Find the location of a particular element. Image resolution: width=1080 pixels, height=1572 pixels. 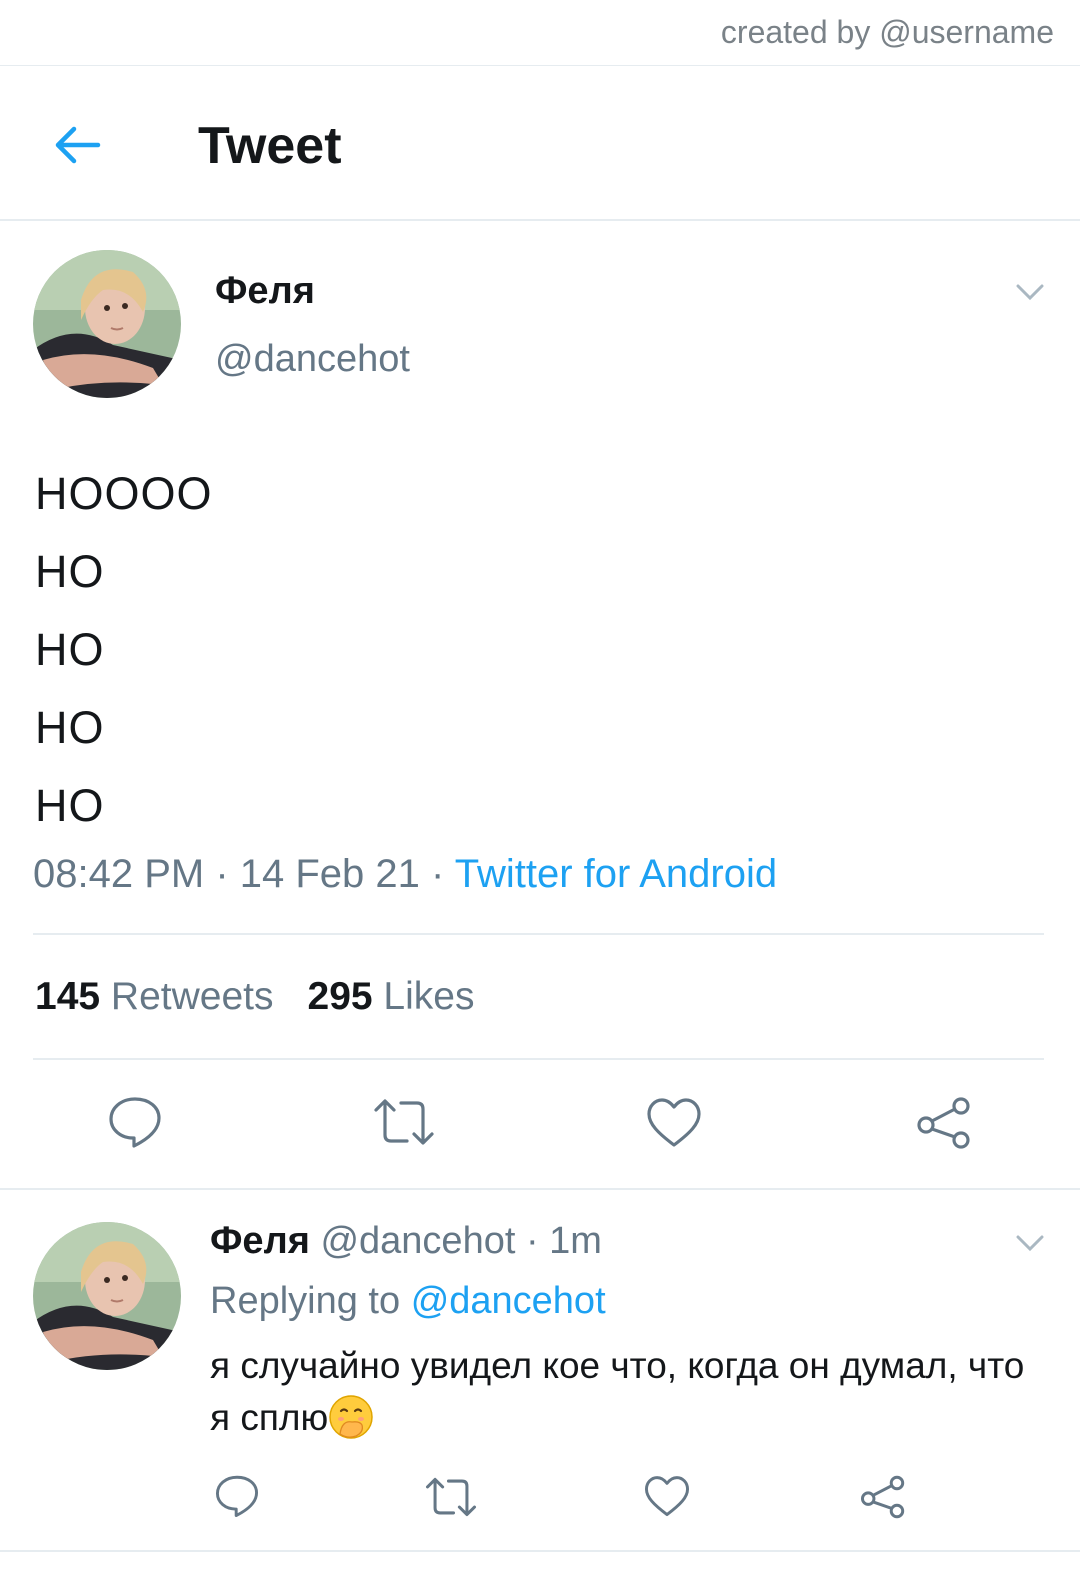

replying-to: Replying to @dancehot is located at coordinates (408, 1301).